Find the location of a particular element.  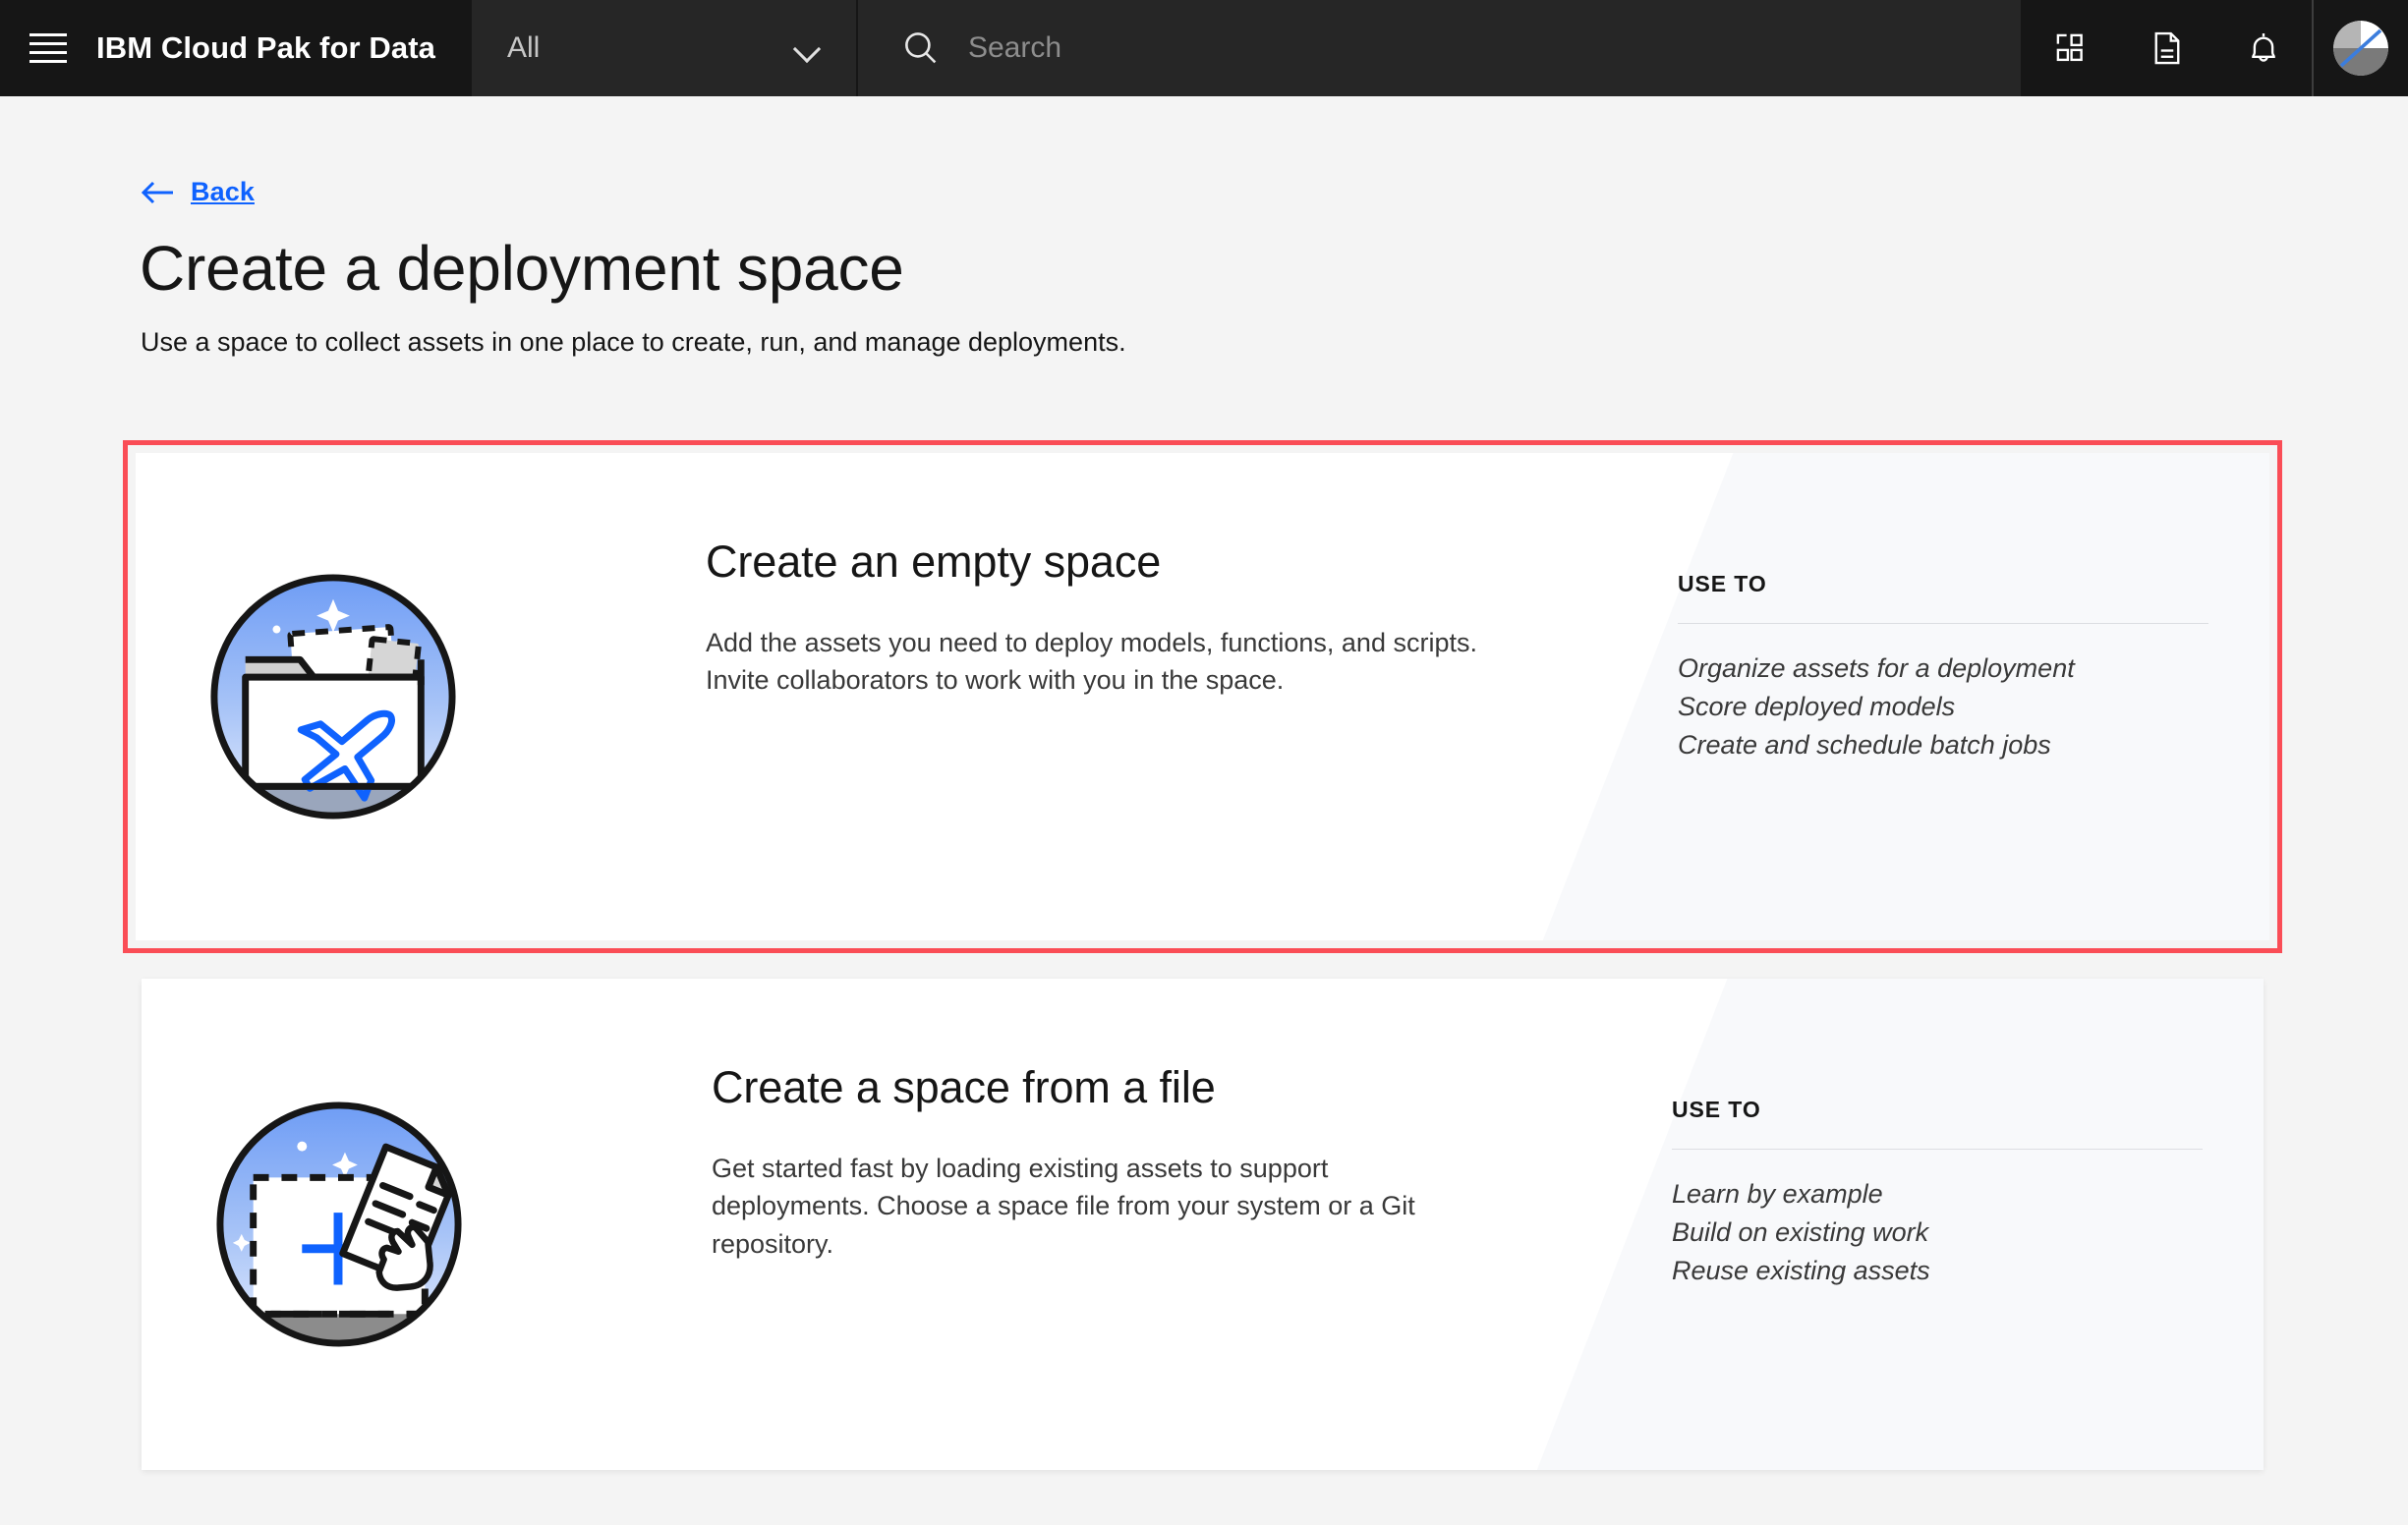

app-switcher-icon is located at coordinates (2069, 47).